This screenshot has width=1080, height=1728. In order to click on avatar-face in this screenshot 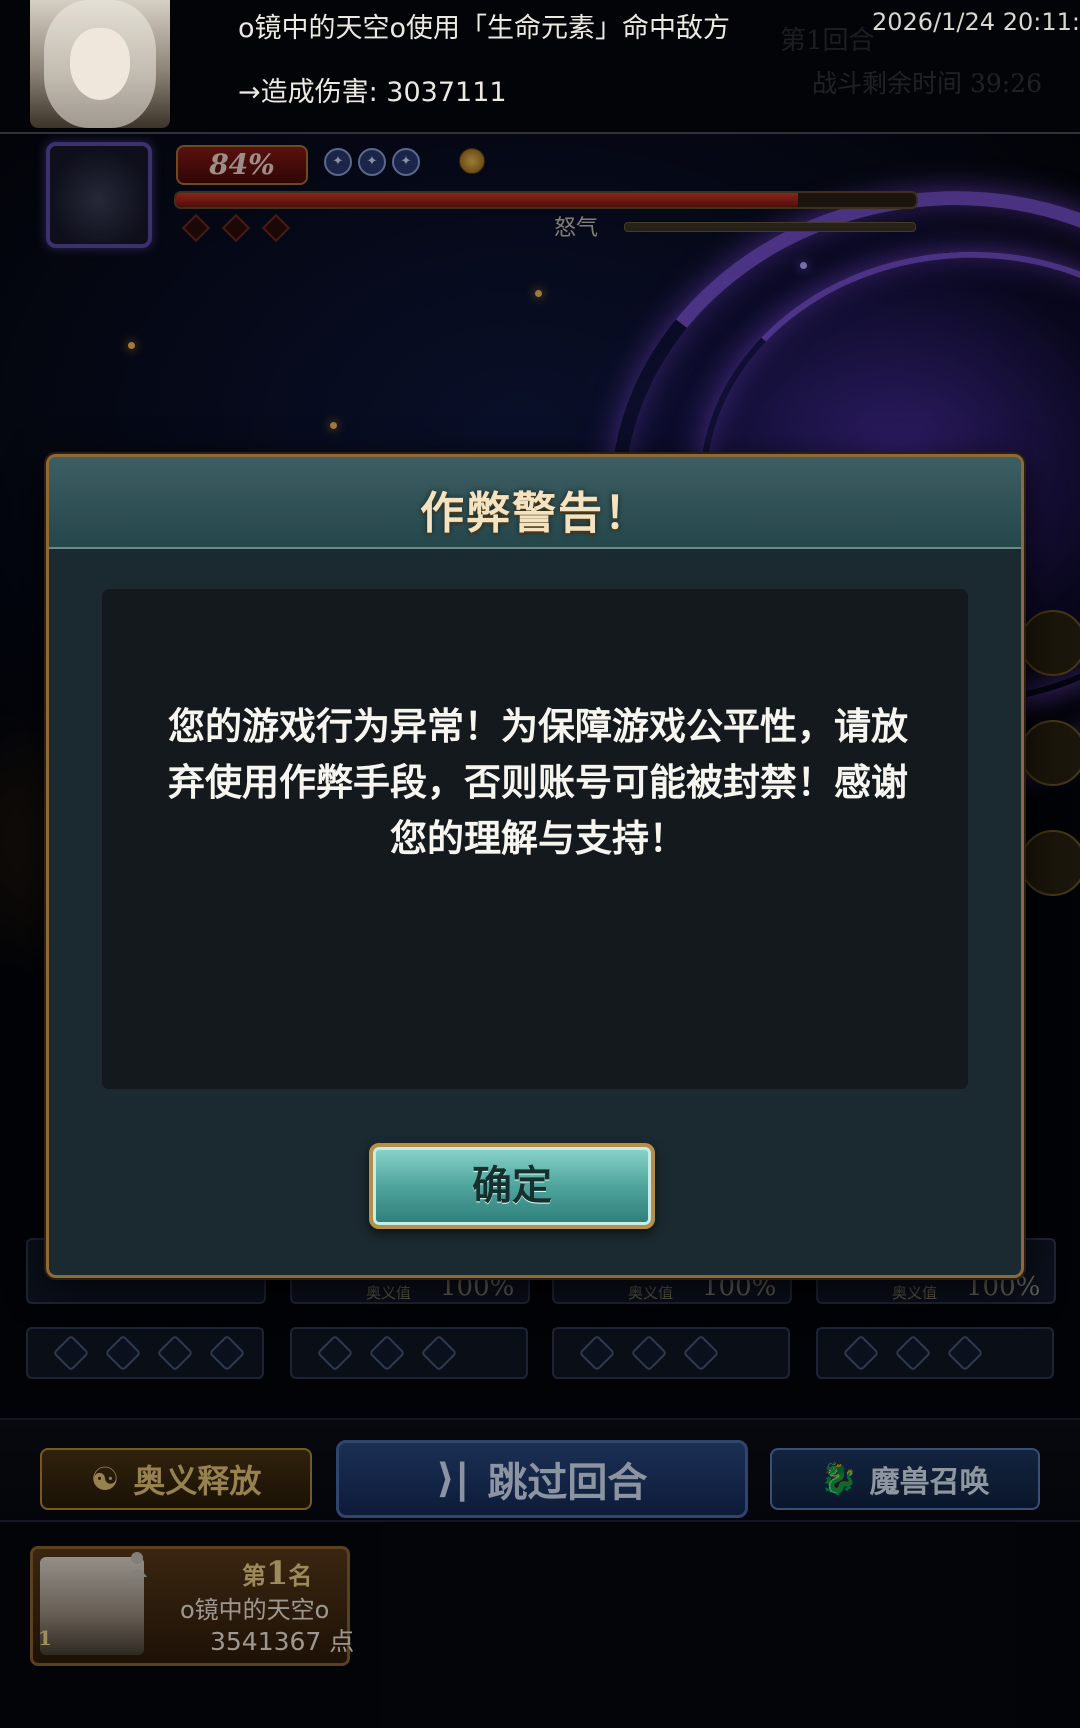, I will do `click(100, 64)`.